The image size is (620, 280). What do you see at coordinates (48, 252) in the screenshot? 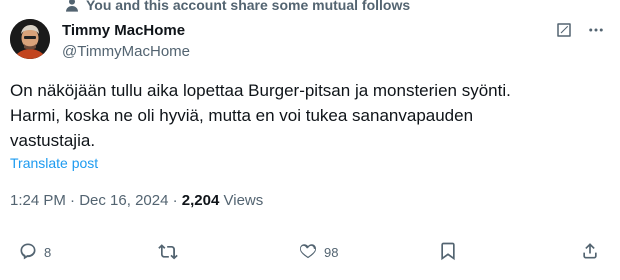
I see `reply-count: 8` at bounding box center [48, 252].